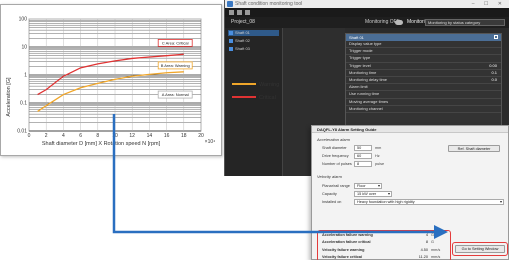  What do you see at coordinates (423, 102) in the screenshot?
I see `property-row: Moving average times` at bounding box center [423, 102].